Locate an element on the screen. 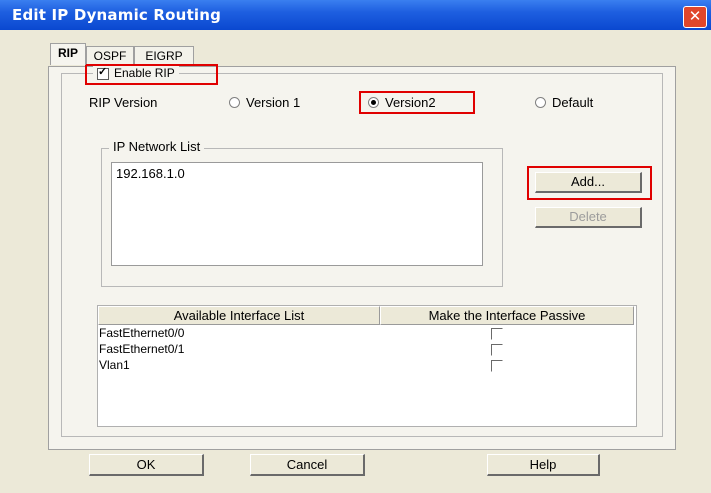 The height and width of the screenshot is (493, 711). enable-rip-check-icon is located at coordinates (103, 72).